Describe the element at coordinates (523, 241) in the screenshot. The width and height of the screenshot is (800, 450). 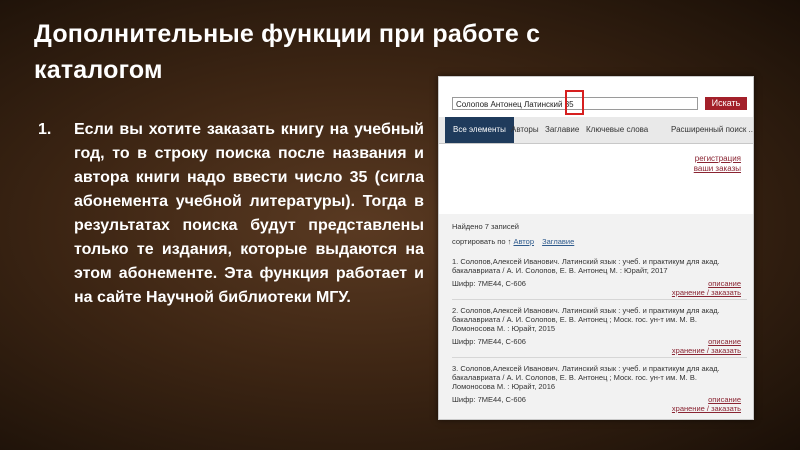
I see `sort-by-author-link: Автор` at that location.